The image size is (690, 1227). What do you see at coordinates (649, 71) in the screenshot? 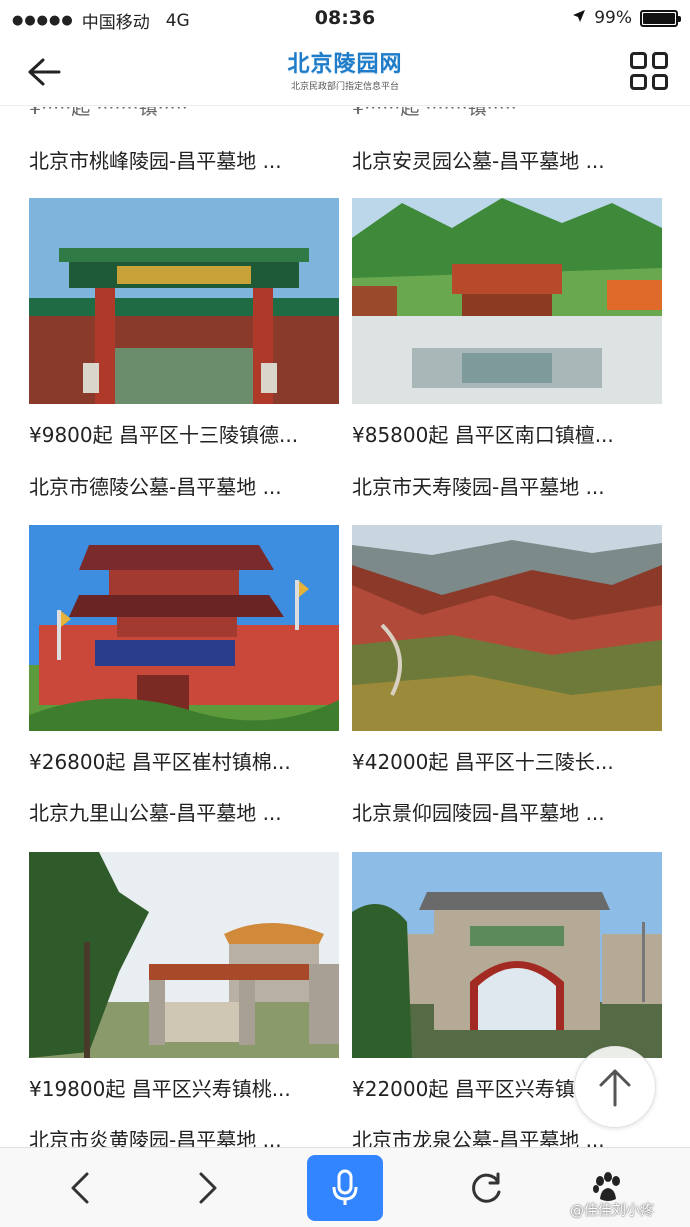
I see `grid-menu-button` at bounding box center [649, 71].